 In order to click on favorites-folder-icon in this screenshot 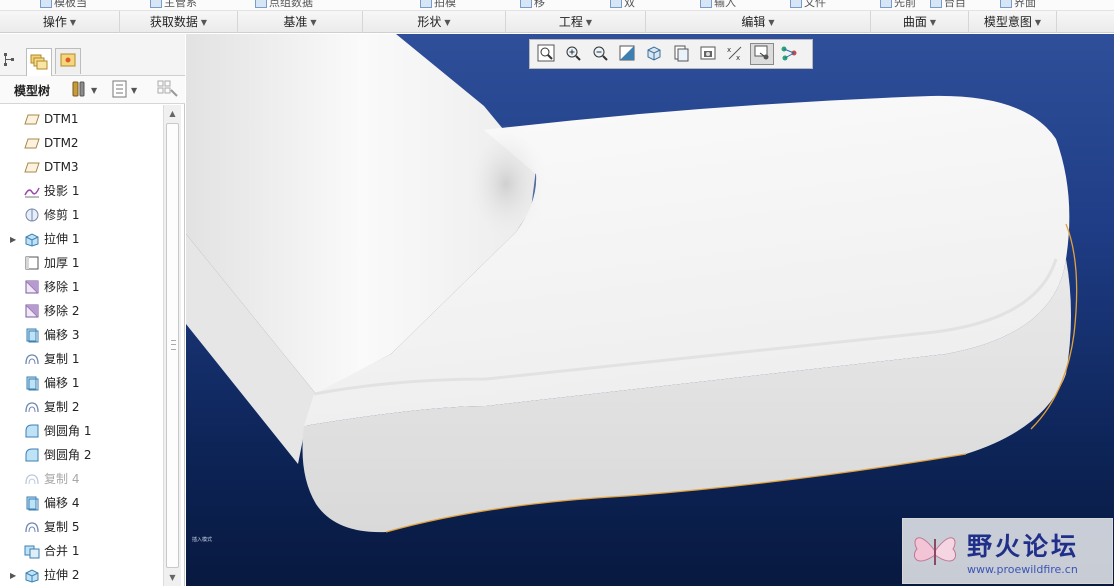, I will do `click(68, 61)`.